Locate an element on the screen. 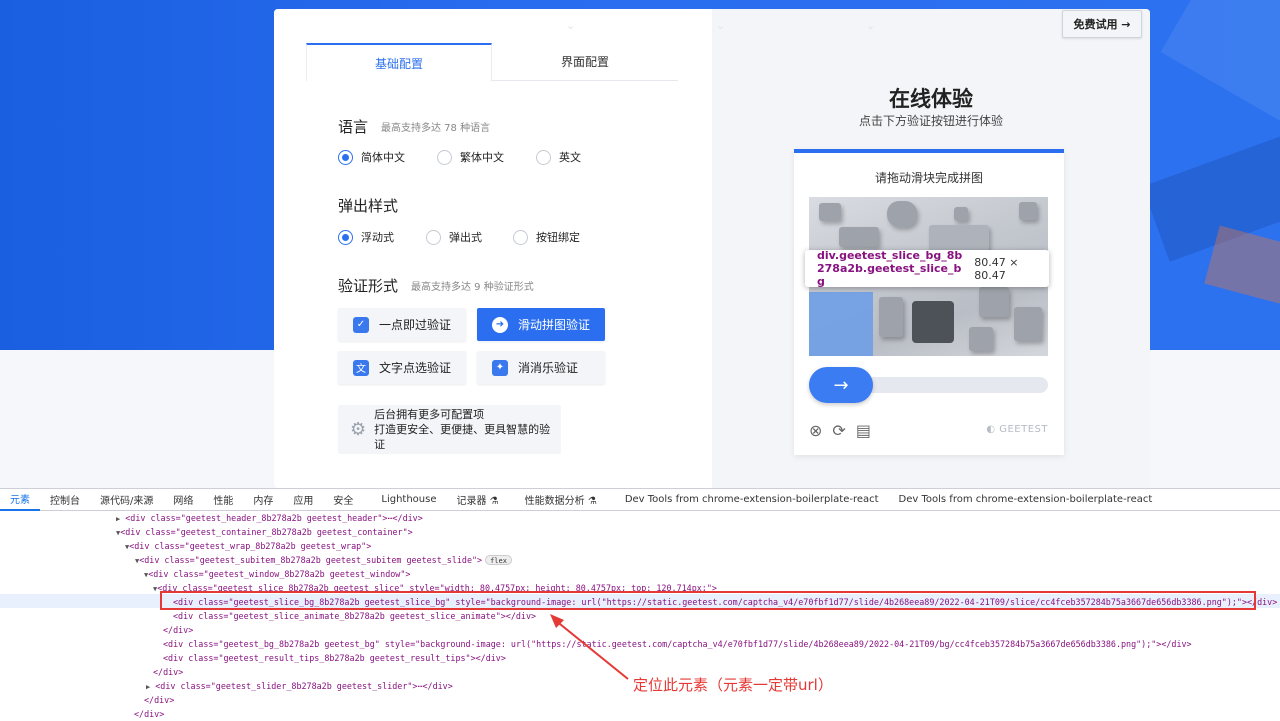 The width and height of the screenshot is (1280, 721). annotation-arrow-line is located at coordinates (591, 649).